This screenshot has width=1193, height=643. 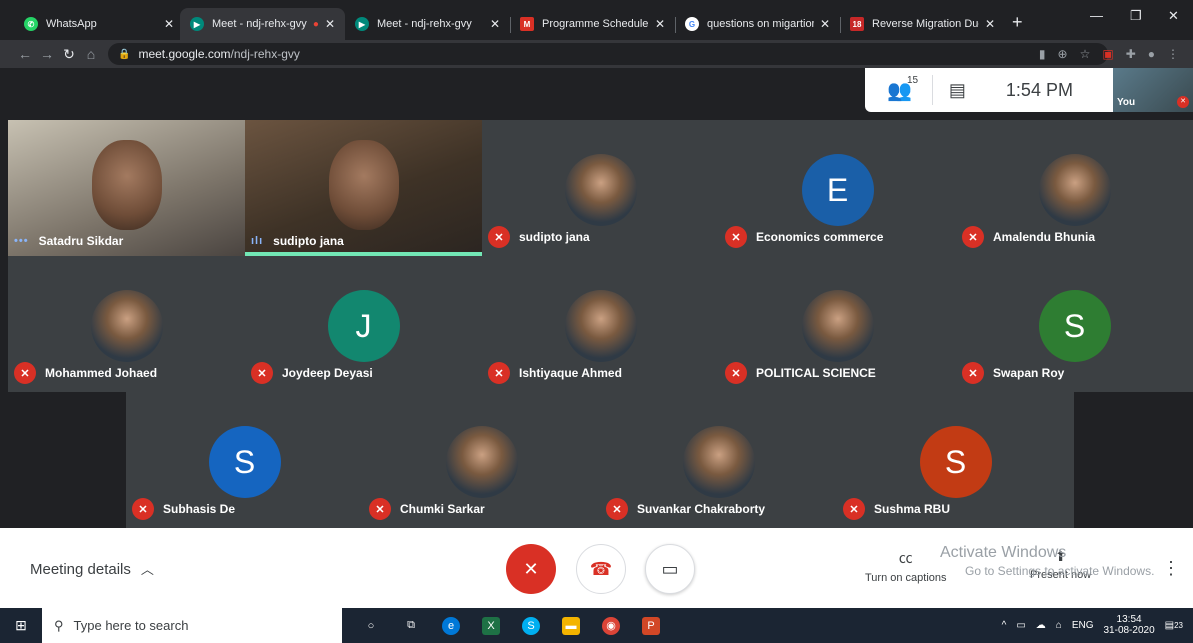 I want to click on cortana-icon: ○, so click(x=371, y=626).